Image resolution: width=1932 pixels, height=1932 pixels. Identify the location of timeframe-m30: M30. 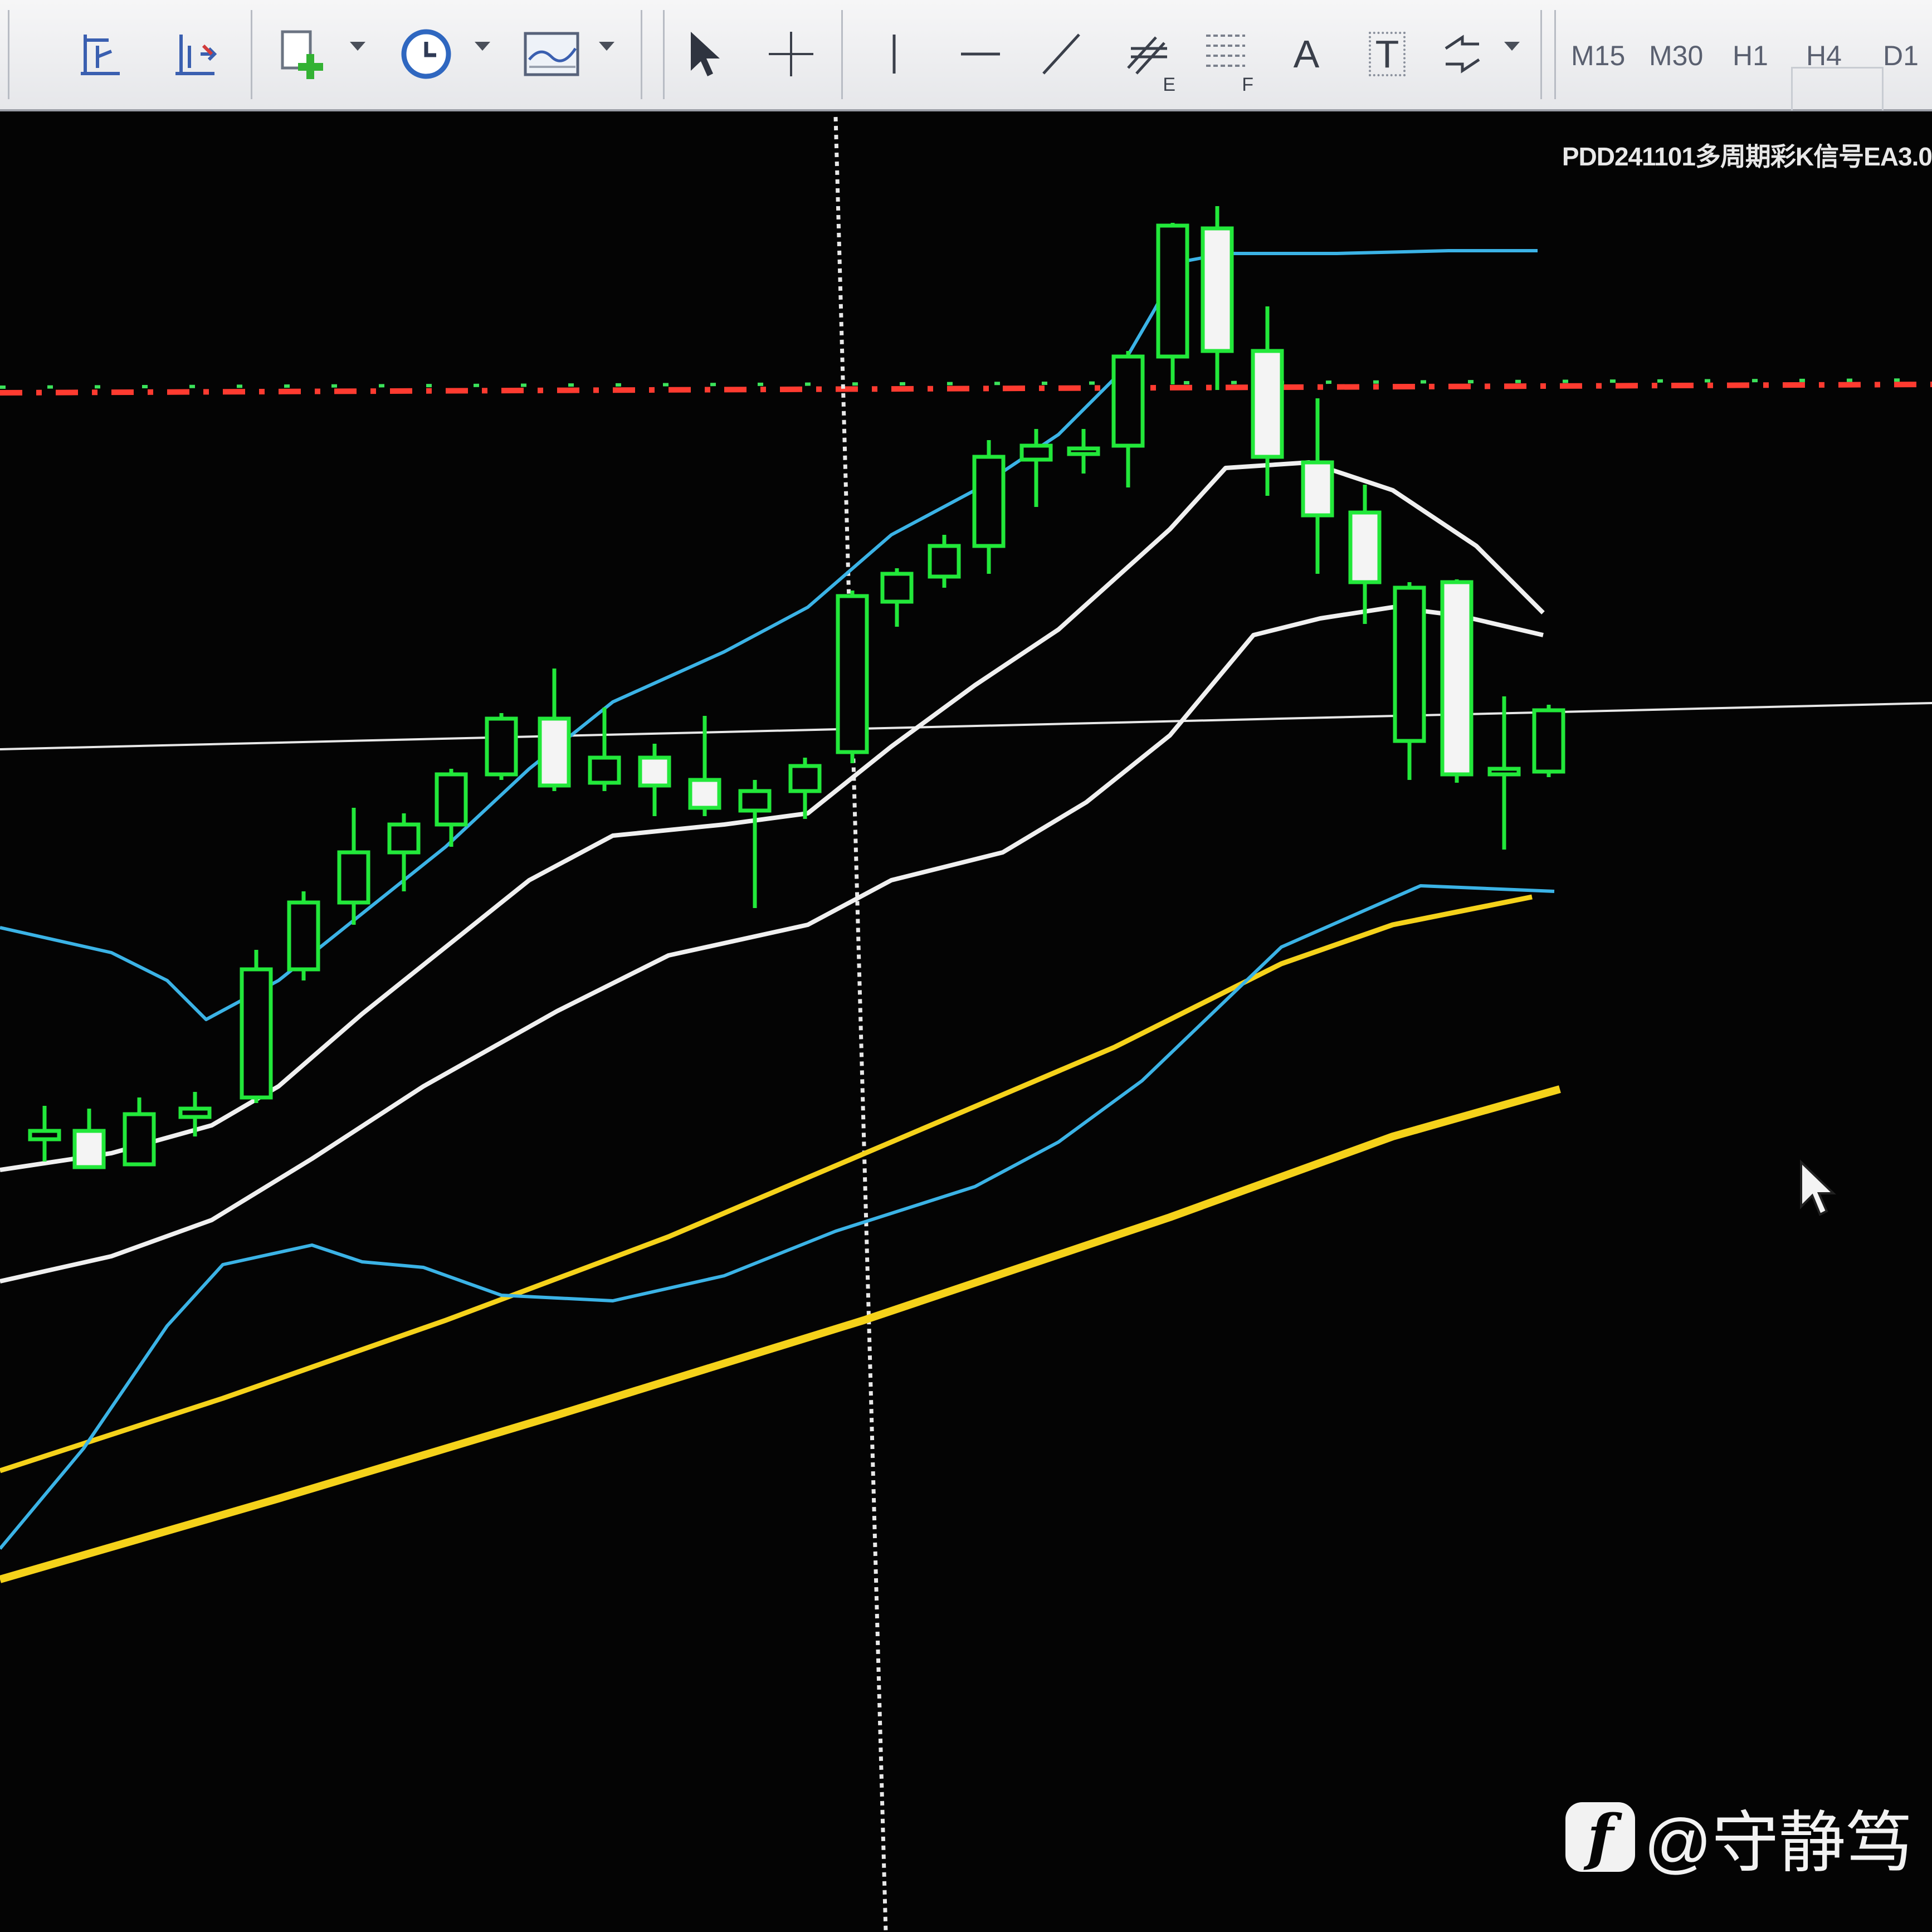
(1676, 56).